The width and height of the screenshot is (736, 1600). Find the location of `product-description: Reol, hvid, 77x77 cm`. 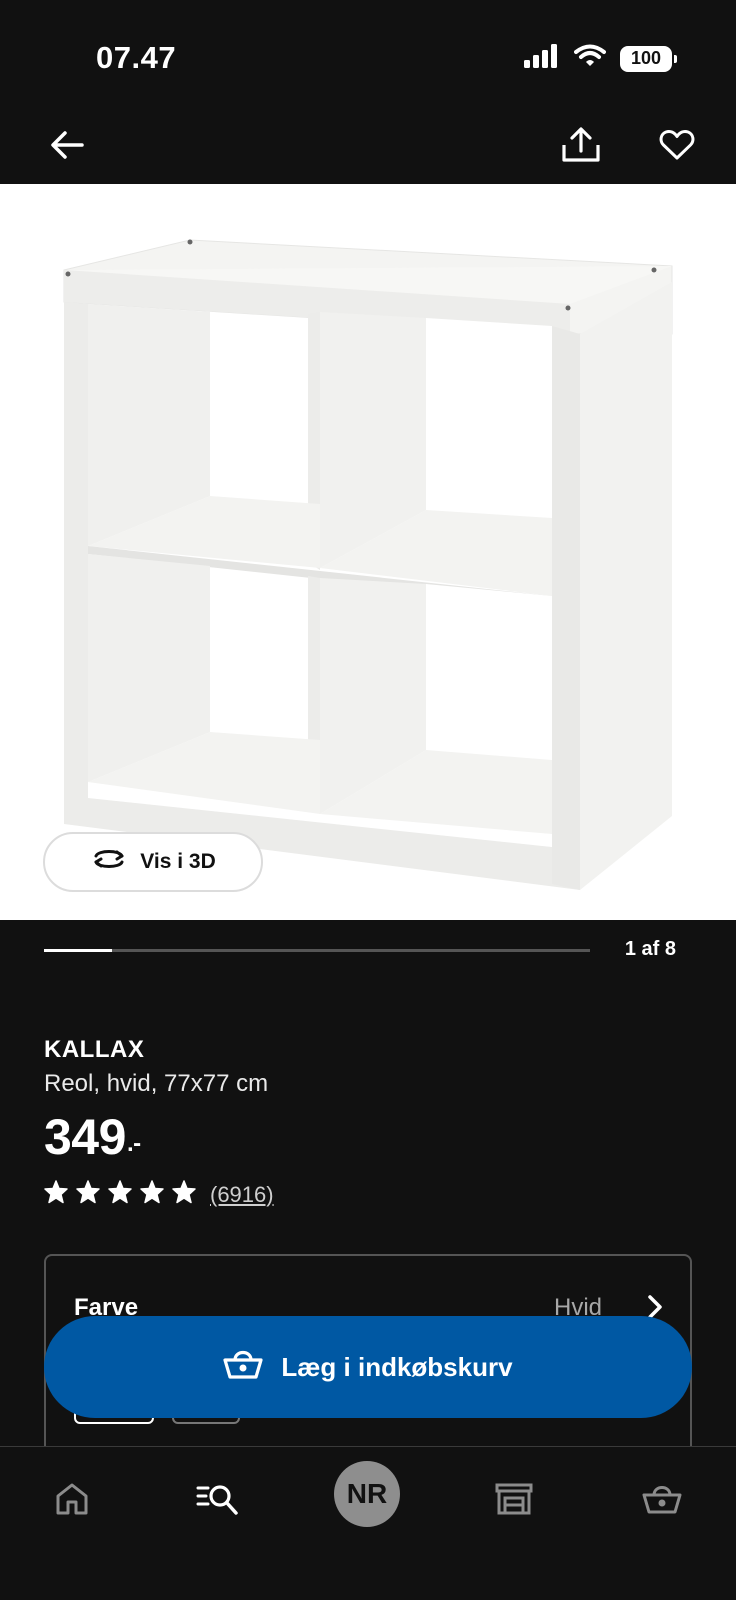

product-description: Reol, hvid, 77x77 cm is located at coordinates (156, 1083).